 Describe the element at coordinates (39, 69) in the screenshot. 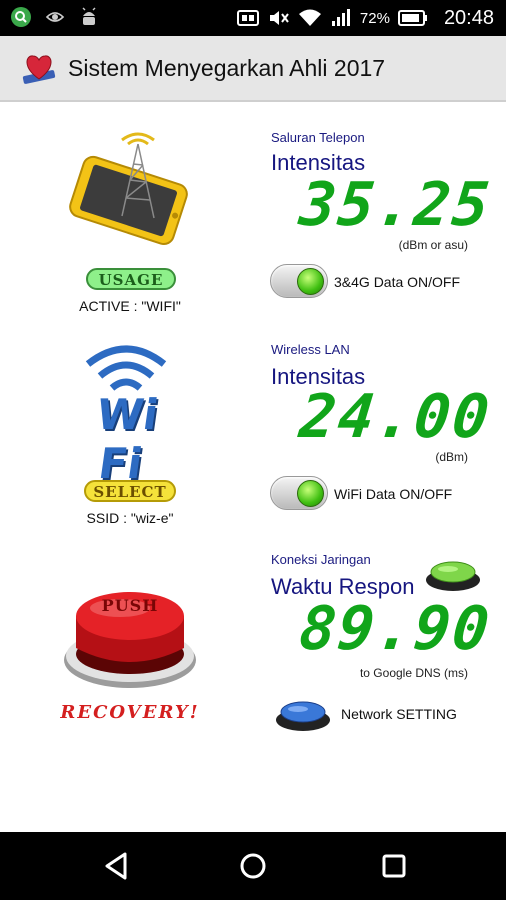

I see `heart-icon` at that location.